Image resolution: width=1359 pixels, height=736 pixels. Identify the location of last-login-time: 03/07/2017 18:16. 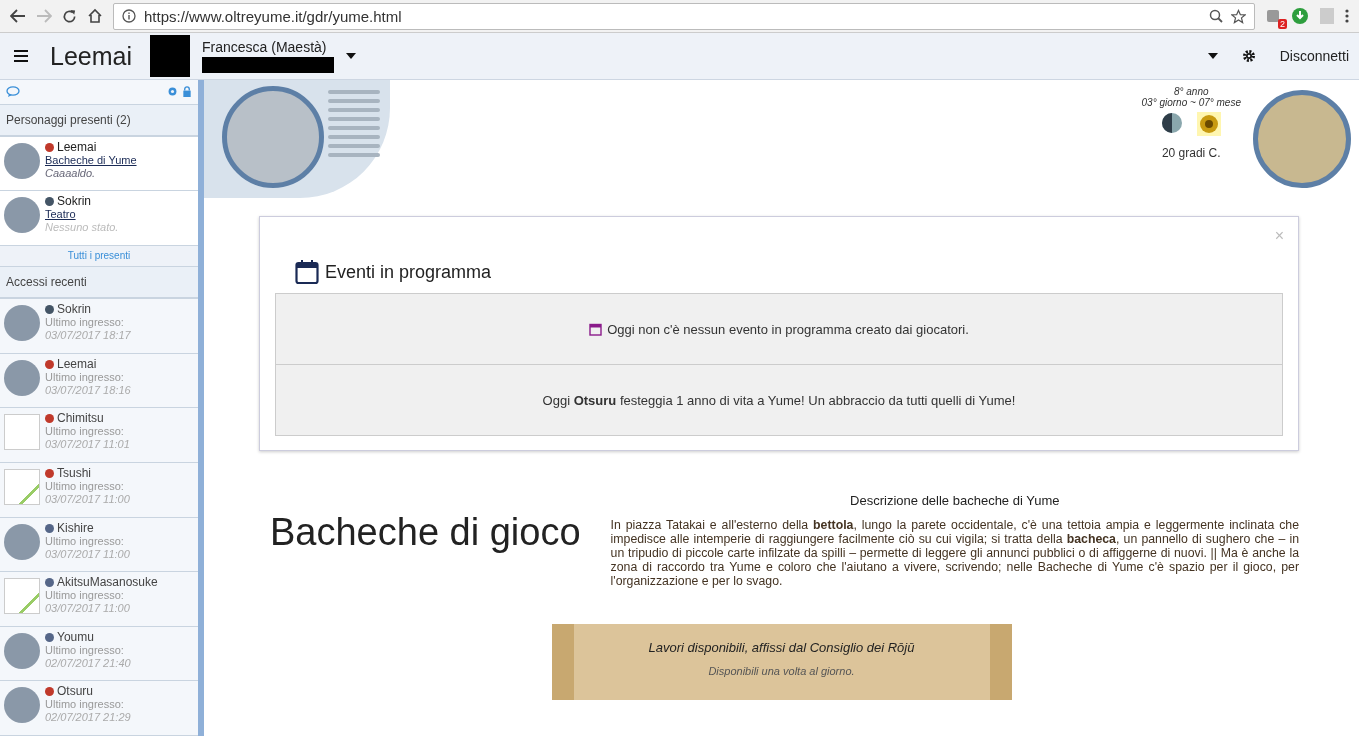
(88, 390).